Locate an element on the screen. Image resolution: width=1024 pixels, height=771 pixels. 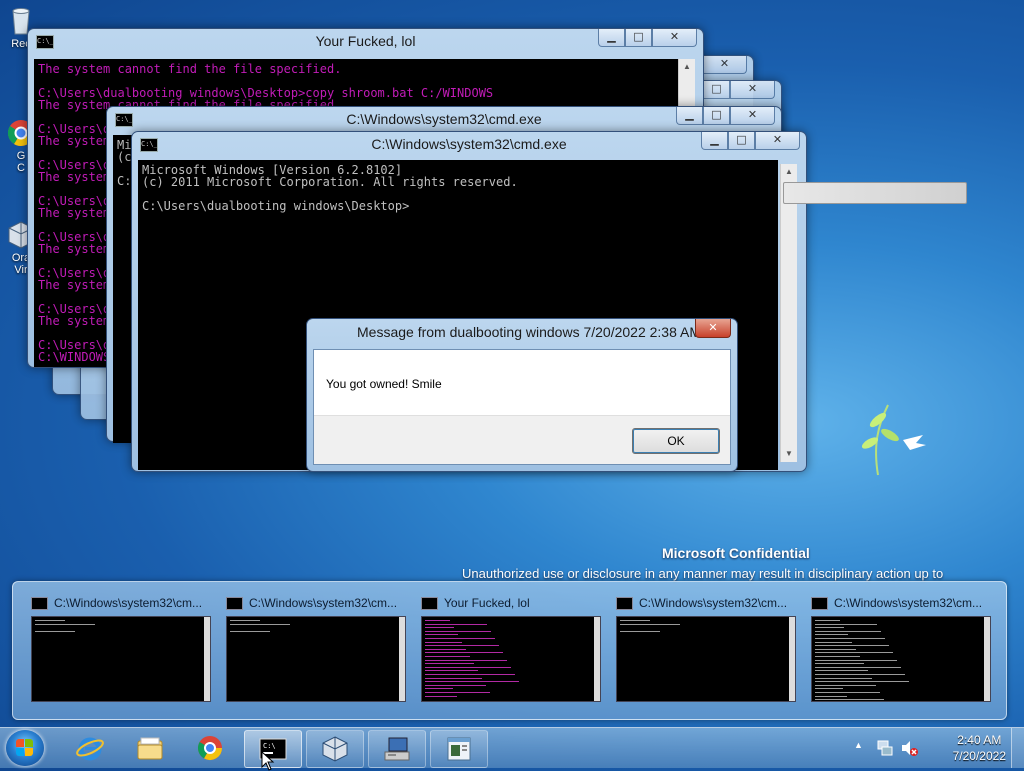
chrome-icon is located at coordinates (209, 748).